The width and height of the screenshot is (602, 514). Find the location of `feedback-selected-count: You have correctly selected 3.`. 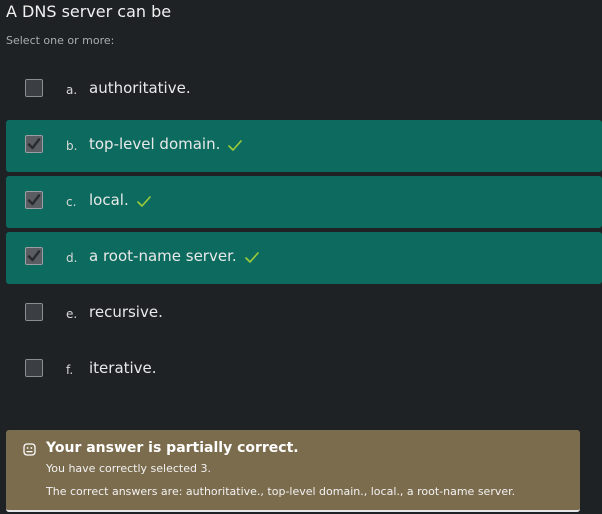

feedback-selected-count: You have correctly selected 3. is located at coordinates (128, 468).